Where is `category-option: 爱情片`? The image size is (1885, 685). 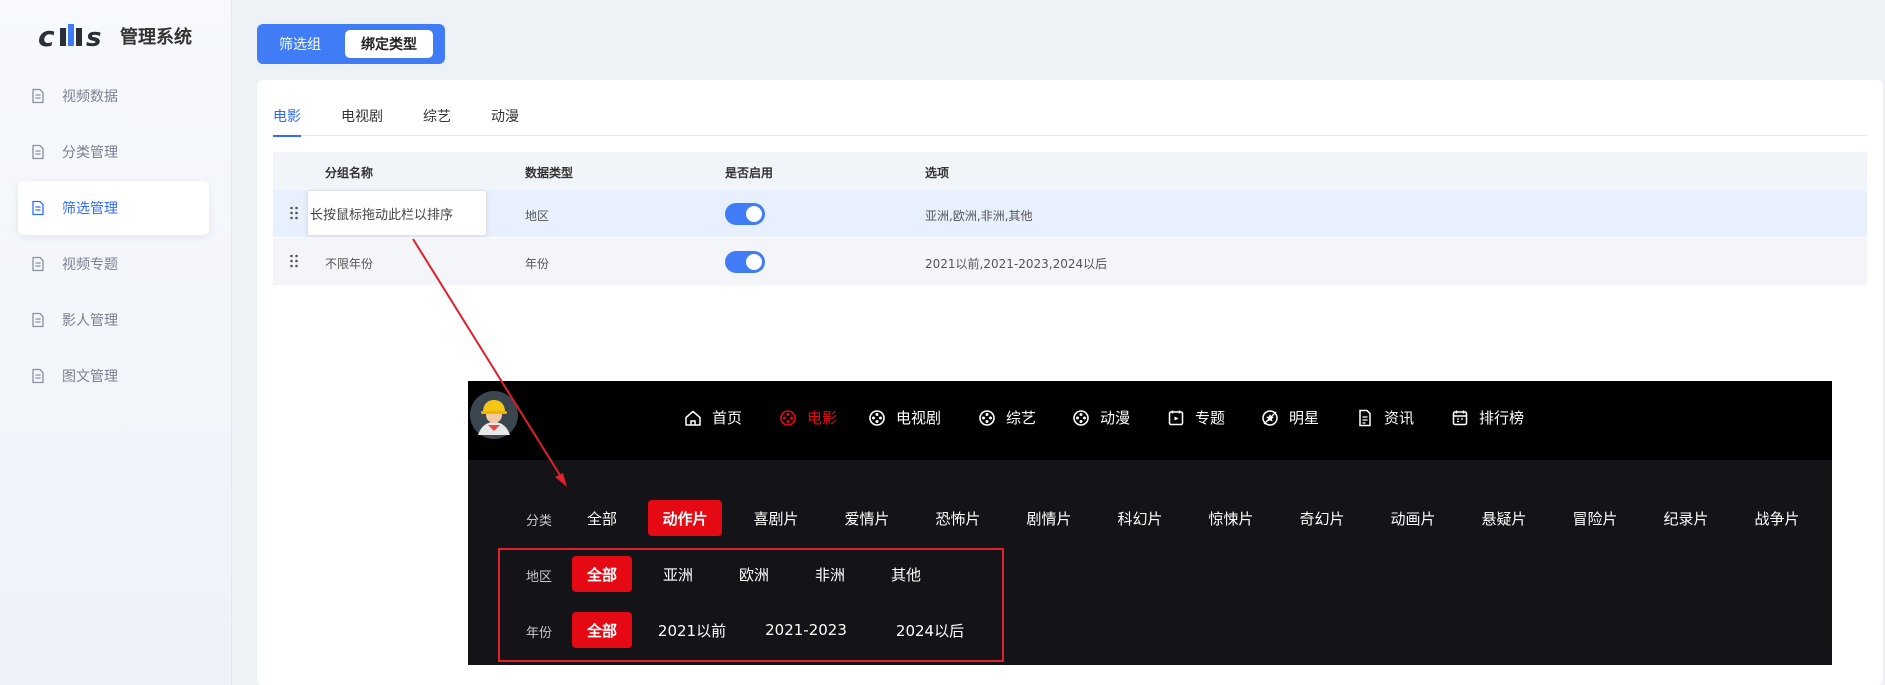
category-option: 爱情片 is located at coordinates (867, 518).